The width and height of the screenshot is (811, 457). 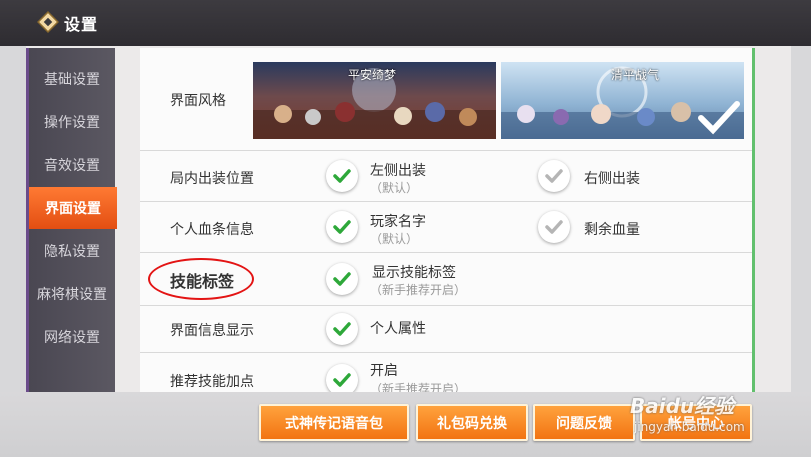 What do you see at coordinates (212, 331) in the screenshot?
I see `row-label: 界面信息显示` at bounding box center [212, 331].